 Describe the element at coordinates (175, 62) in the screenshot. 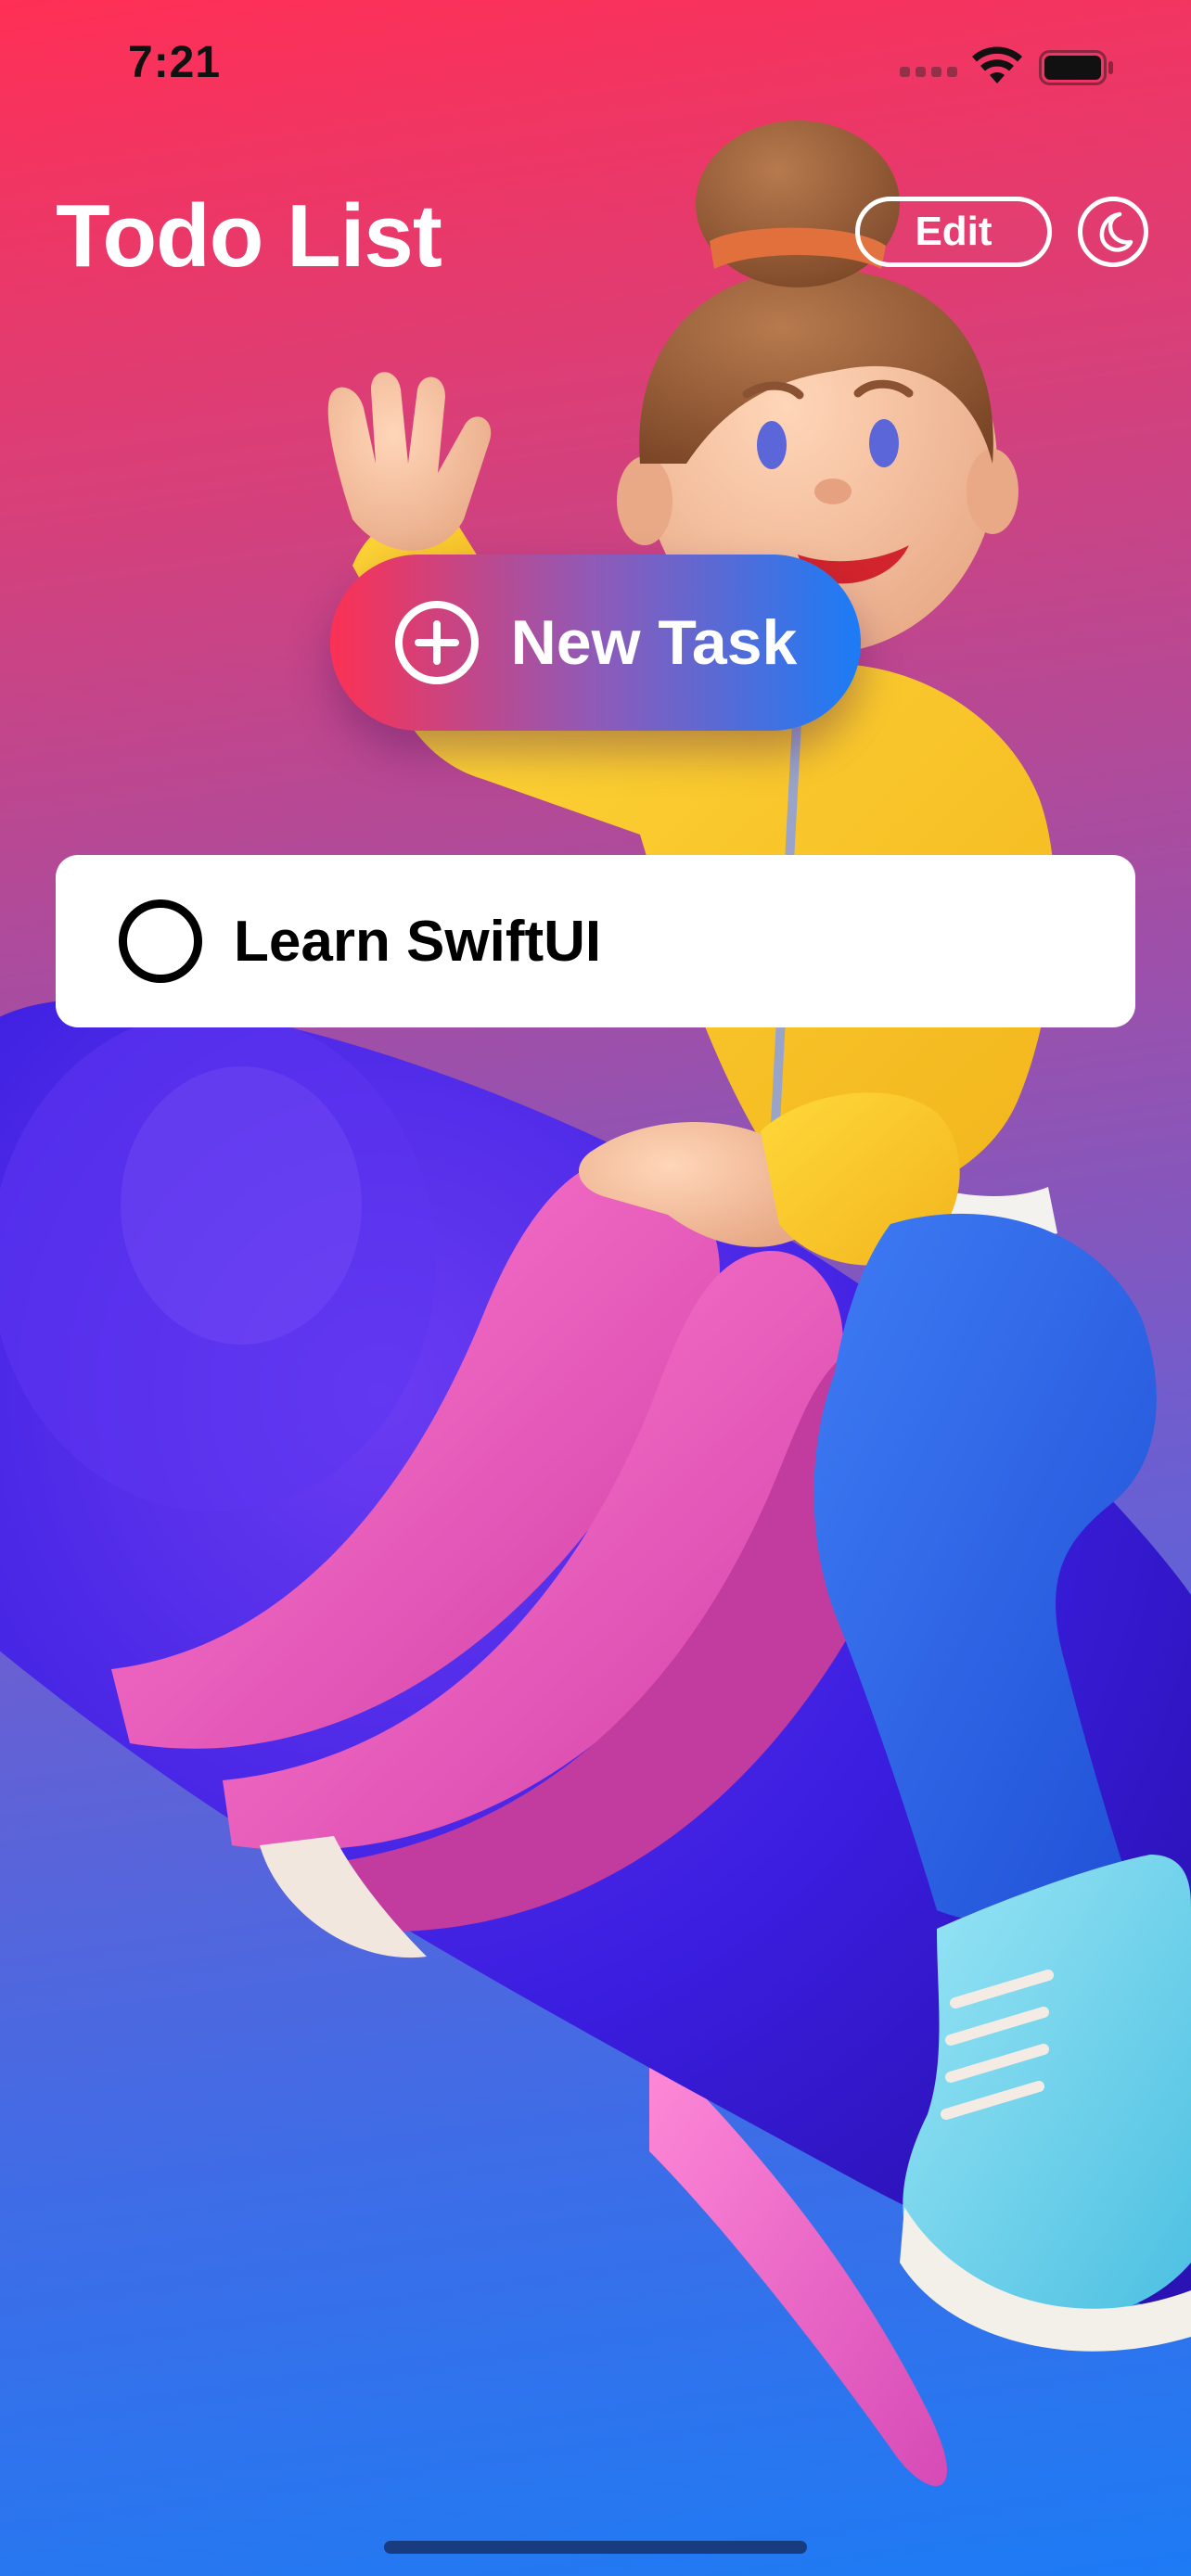

I see `status-time: 7:21` at that location.